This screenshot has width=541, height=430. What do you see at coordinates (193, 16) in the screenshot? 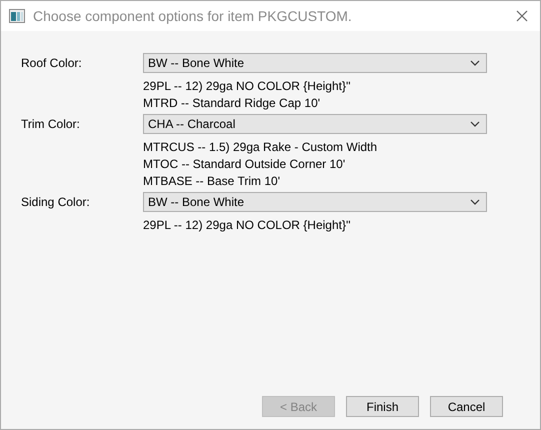
I see `window-title: Choose component options for item PKGCUSTOM.` at bounding box center [193, 16].